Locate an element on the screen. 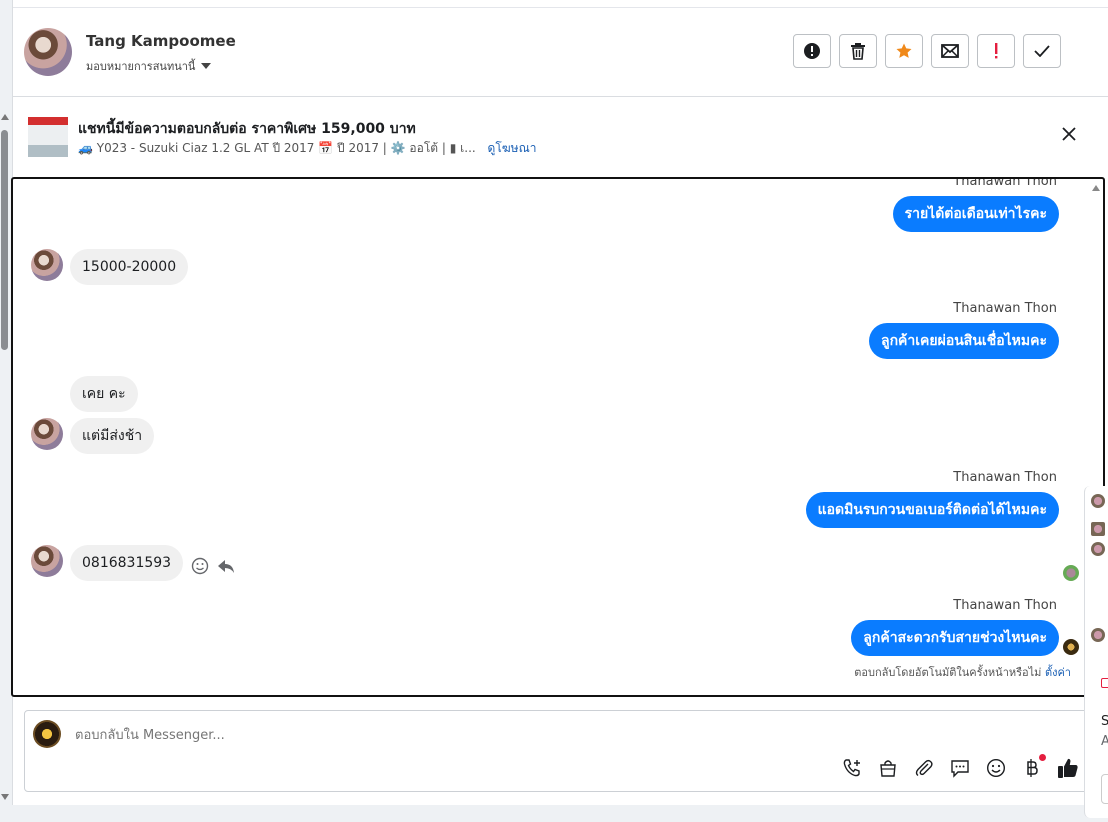 The image size is (1108, 822). envelope-icon is located at coordinates (950, 51).